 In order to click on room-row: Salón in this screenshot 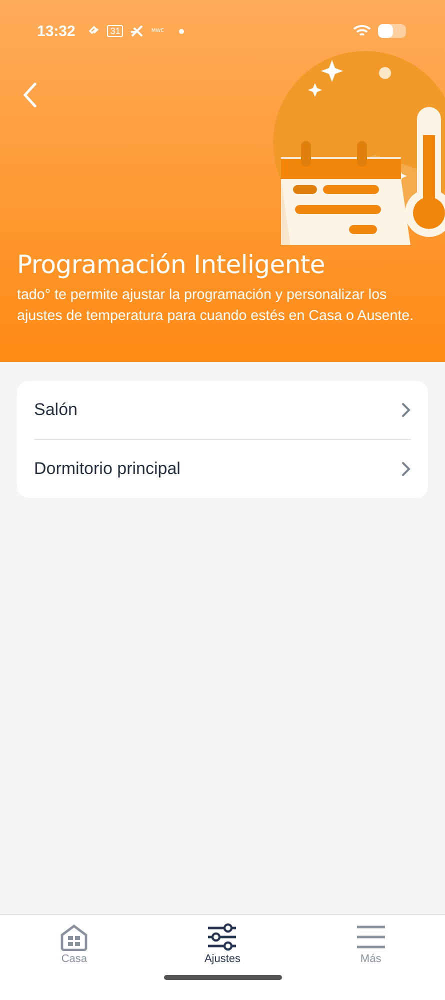, I will do `click(222, 410)`.